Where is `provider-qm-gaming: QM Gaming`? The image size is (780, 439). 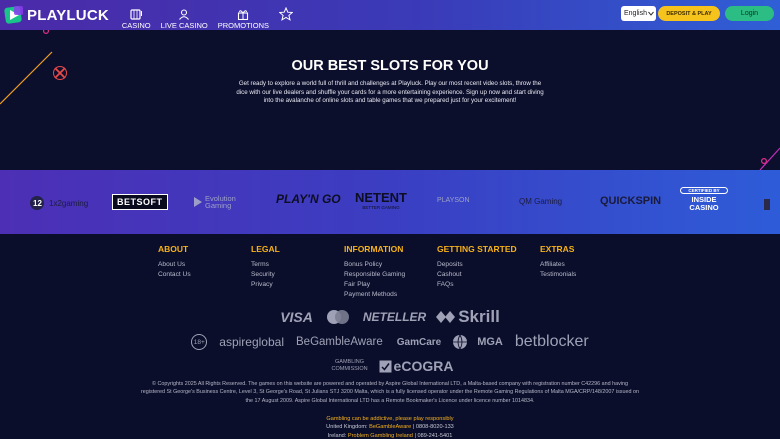
provider-qm-gaming: QM Gaming is located at coordinates (540, 201).